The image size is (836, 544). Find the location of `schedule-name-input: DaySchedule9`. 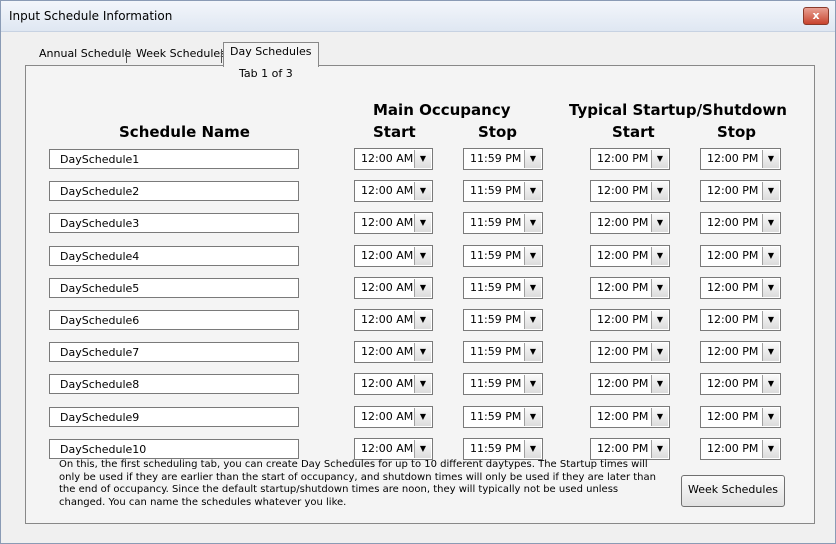

schedule-name-input: DaySchedule9 is located at coordinates (174, 416).